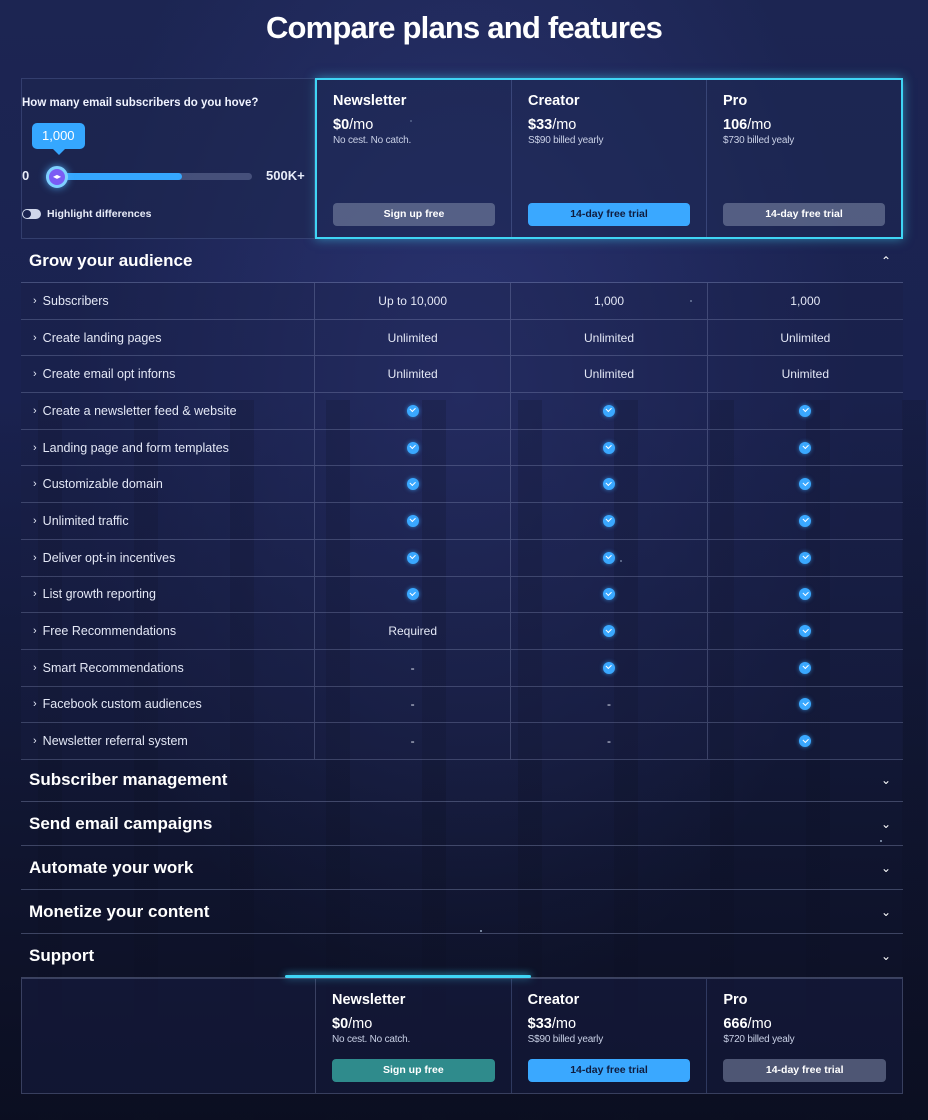 This screenshot has height=1120, width=928. I want to click on plan-name: Creator, so click(553, 1000).